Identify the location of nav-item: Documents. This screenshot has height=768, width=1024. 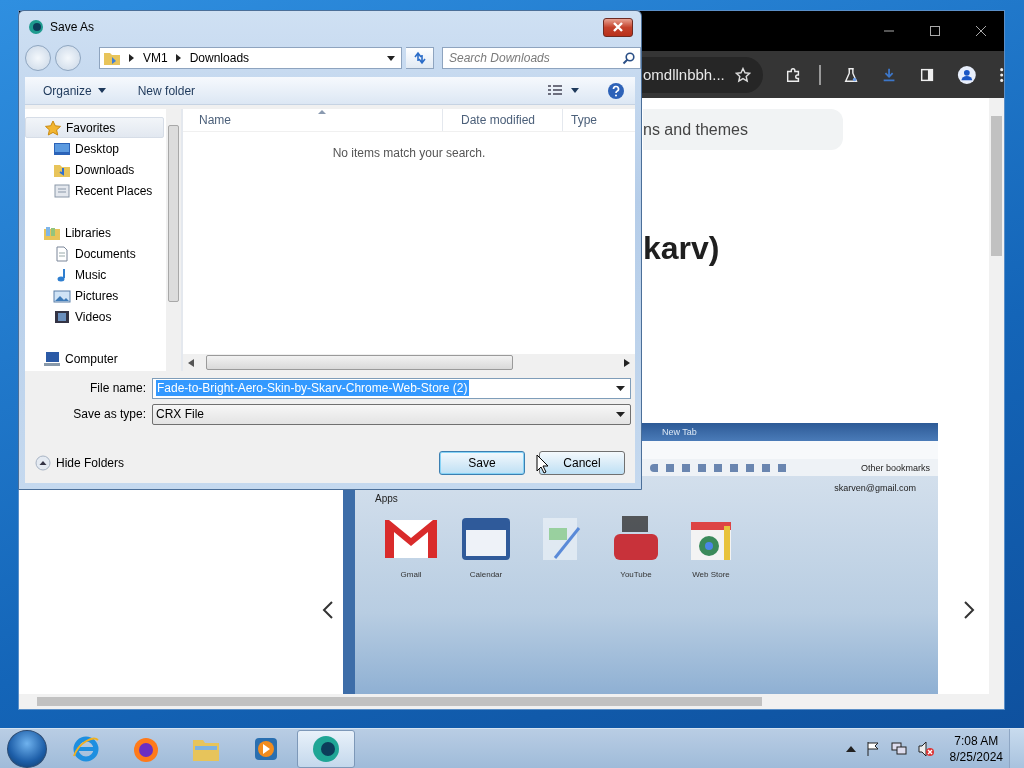
(94, 253).